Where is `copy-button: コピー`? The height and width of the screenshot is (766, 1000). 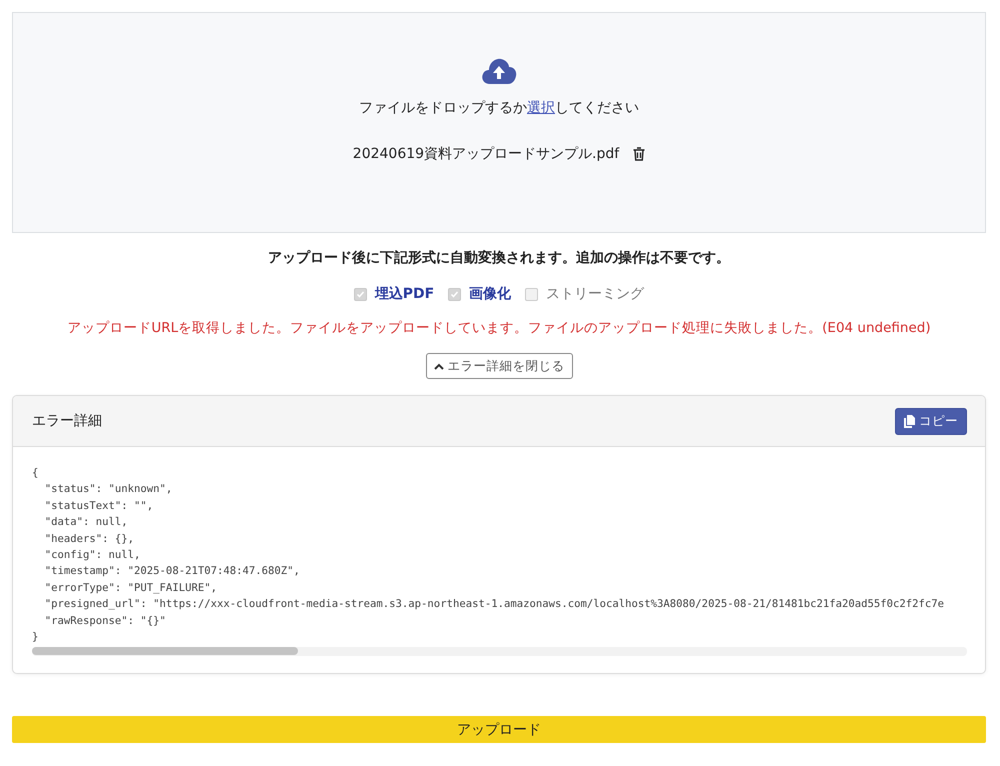 copy-button: コピー is located at coordinates (931, 421).